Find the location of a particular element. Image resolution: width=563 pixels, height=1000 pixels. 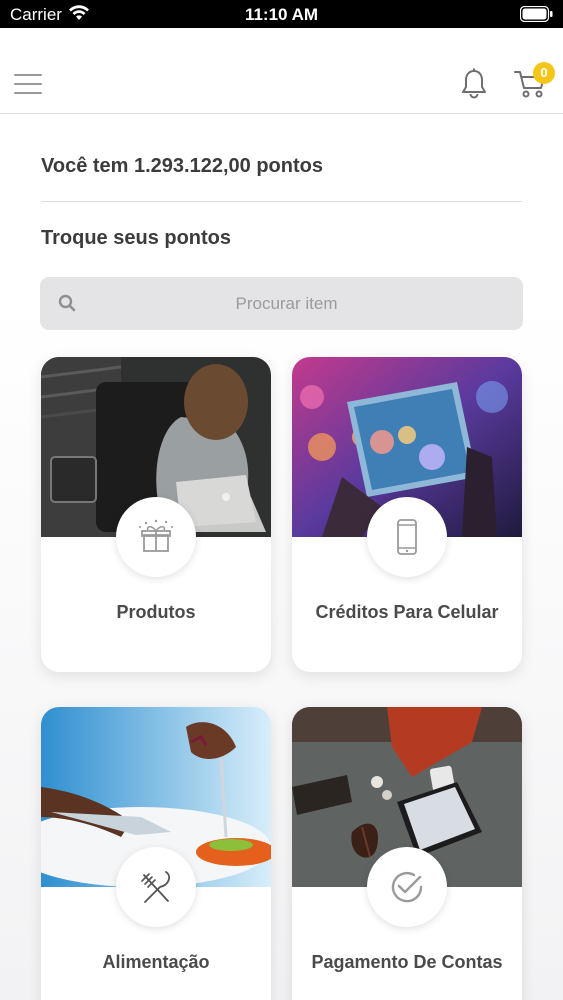

search-bar is located at coordinates (281, 303).